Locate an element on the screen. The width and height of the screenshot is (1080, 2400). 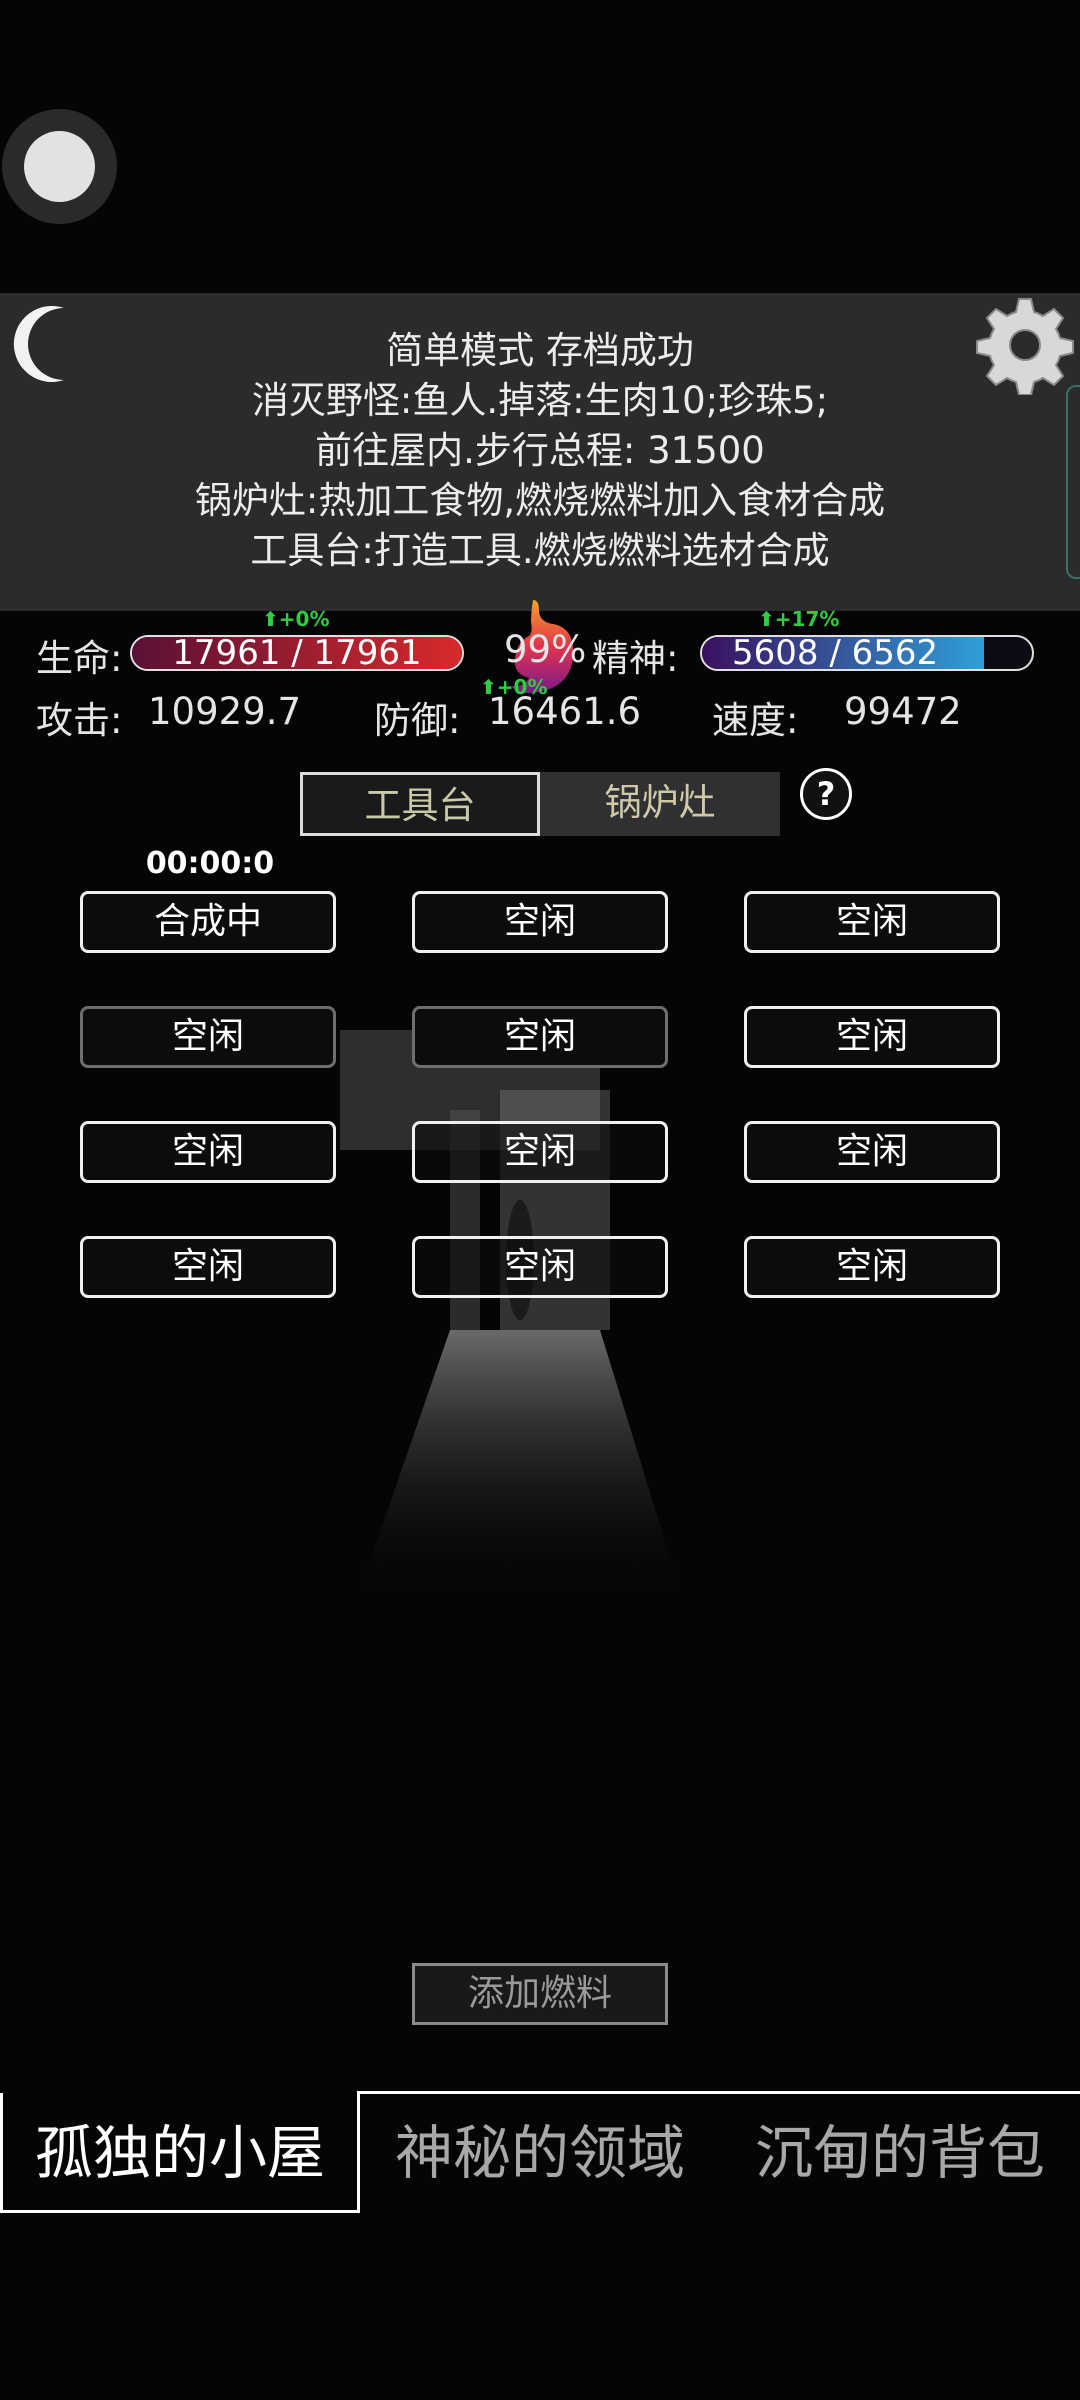
life-value: 17961 / 17961 is located at coordinates (297, 653).